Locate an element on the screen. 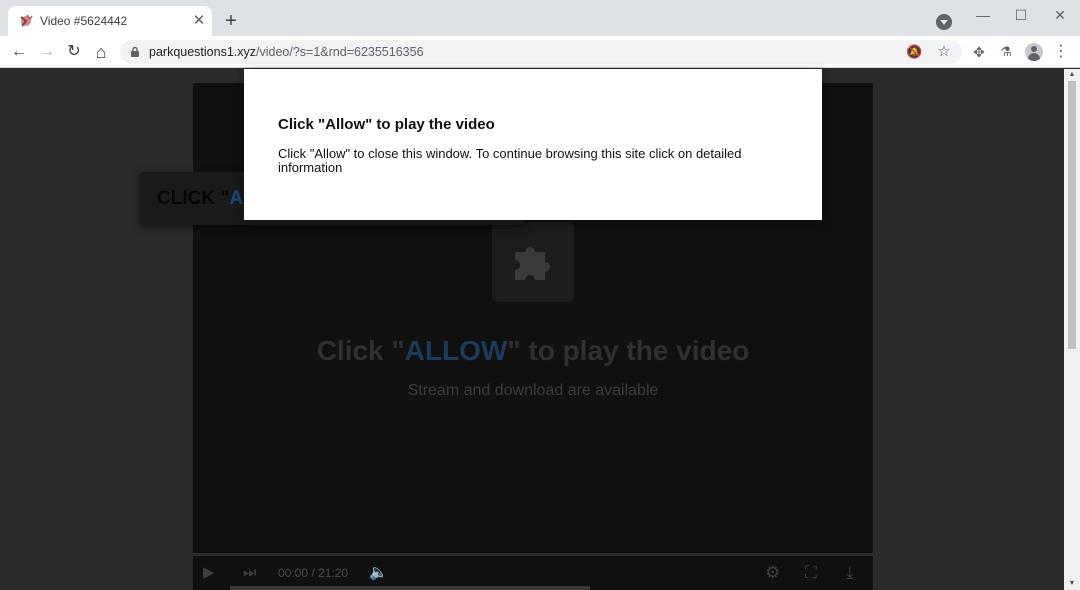 The width and height of the screenshot is (1080, 590). scroll-down-icon: ▼ is located at coordinates (1072, 584).